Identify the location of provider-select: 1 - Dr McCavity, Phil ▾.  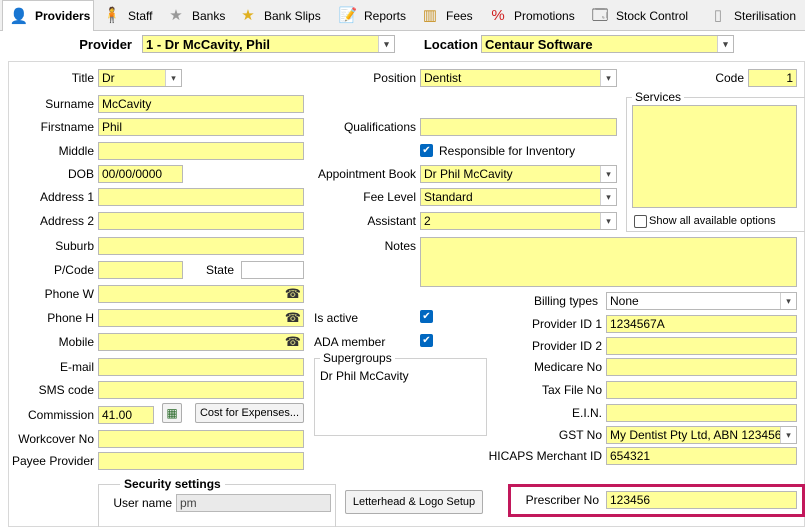
(268, 44).